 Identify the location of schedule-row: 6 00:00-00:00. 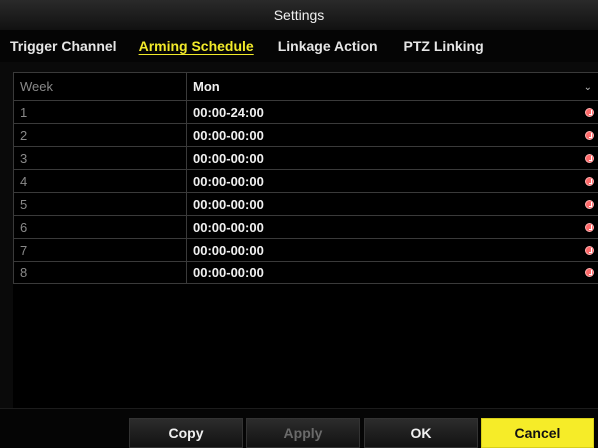
(305, 226).